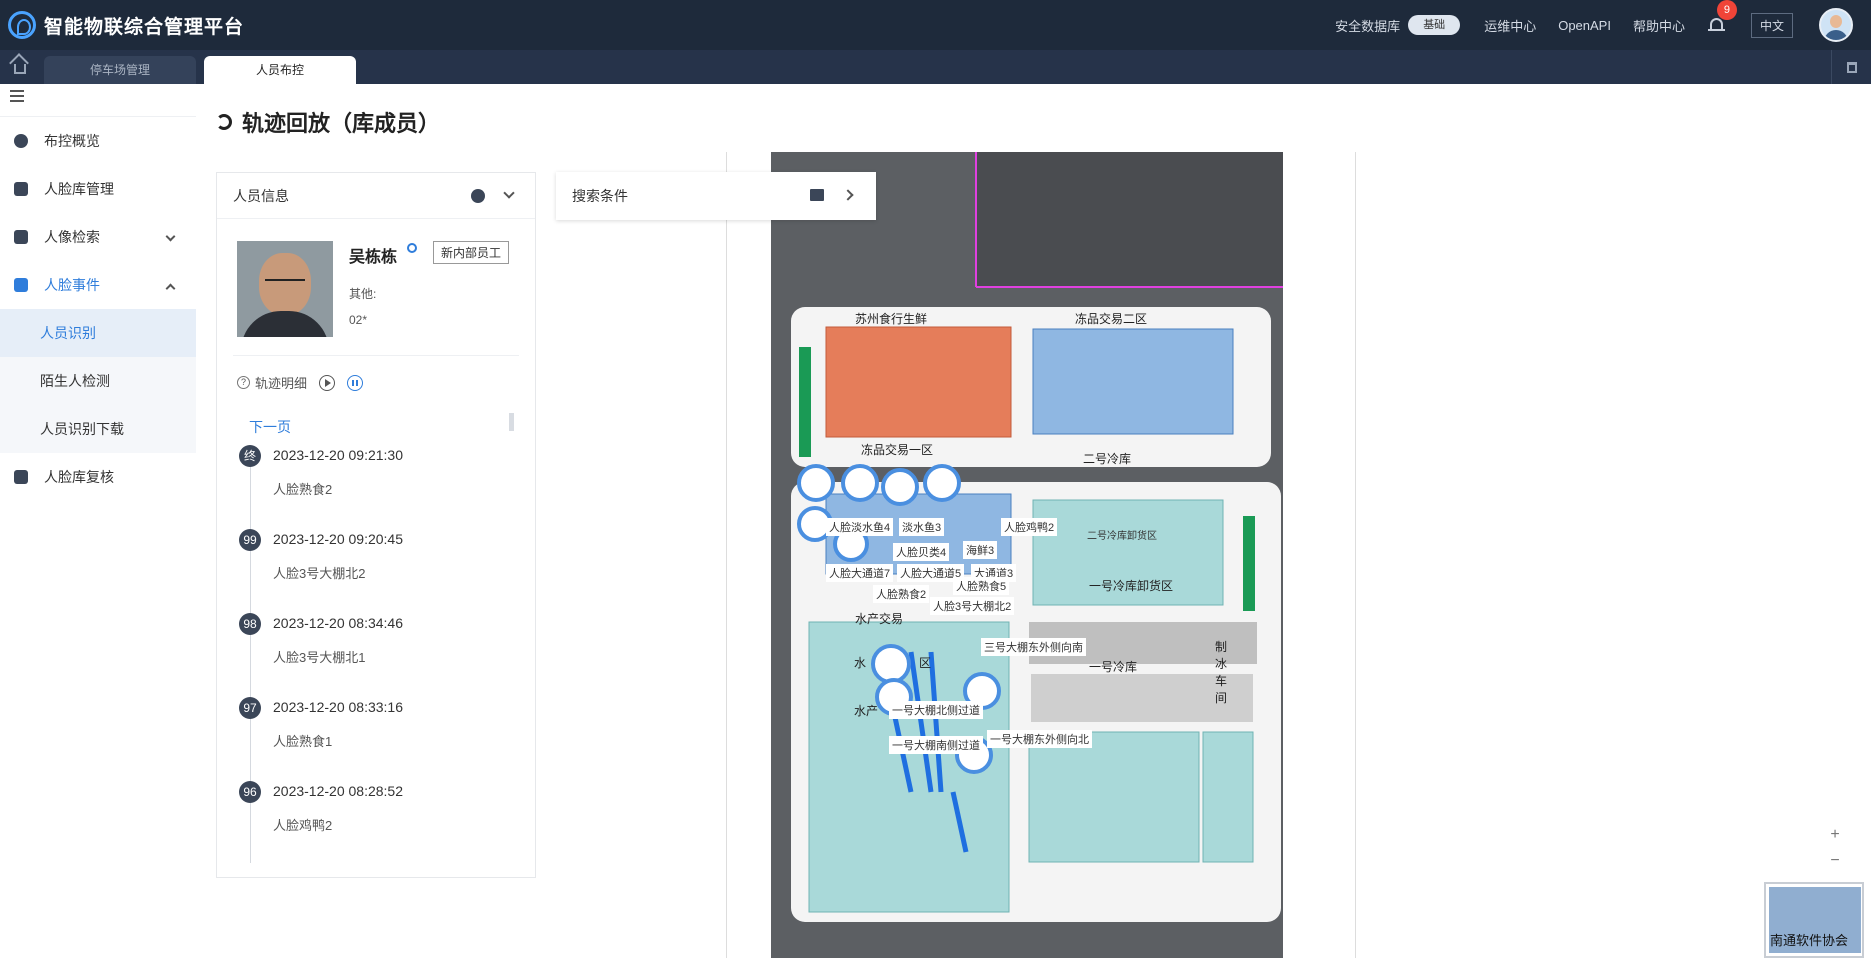 The width and height of the screenshot is (1871, 958). Describe the element at coordinates (1836, 25) in the screenshot. I see `user-avatar` at that location.